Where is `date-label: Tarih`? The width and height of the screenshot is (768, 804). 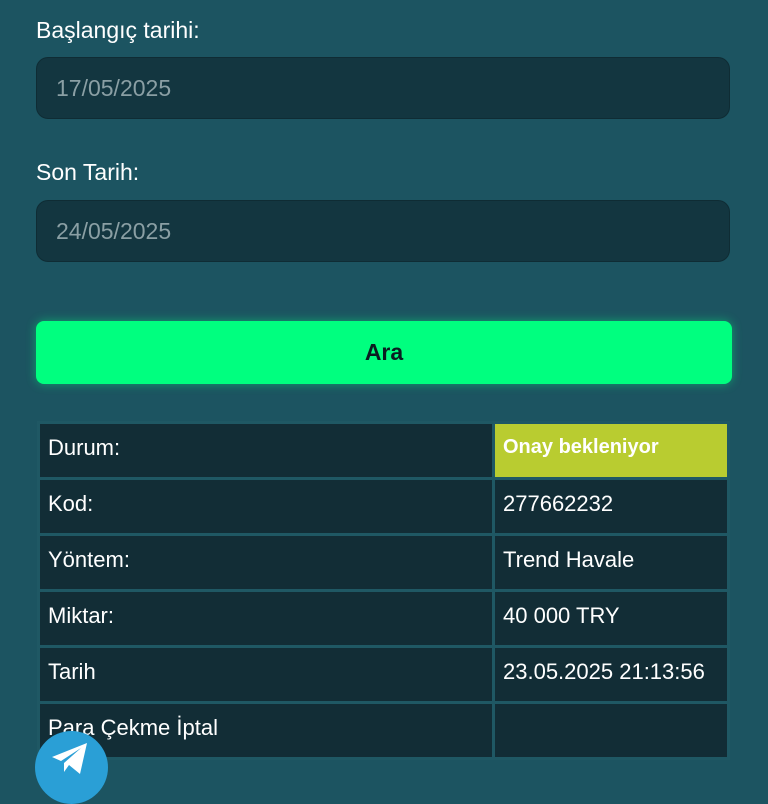
date-label: Tarih is located at coordinates (266, 674).